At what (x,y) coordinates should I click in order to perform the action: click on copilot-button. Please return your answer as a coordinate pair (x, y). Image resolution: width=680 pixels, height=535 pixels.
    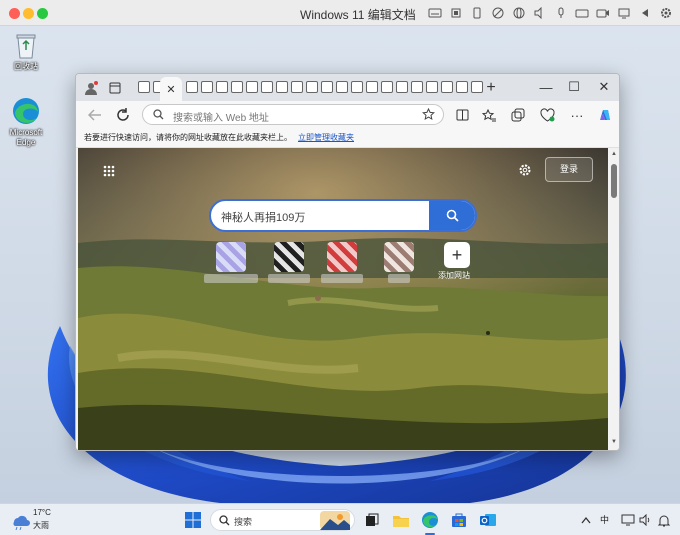
    Looking at the image, I should click on (605, 115).